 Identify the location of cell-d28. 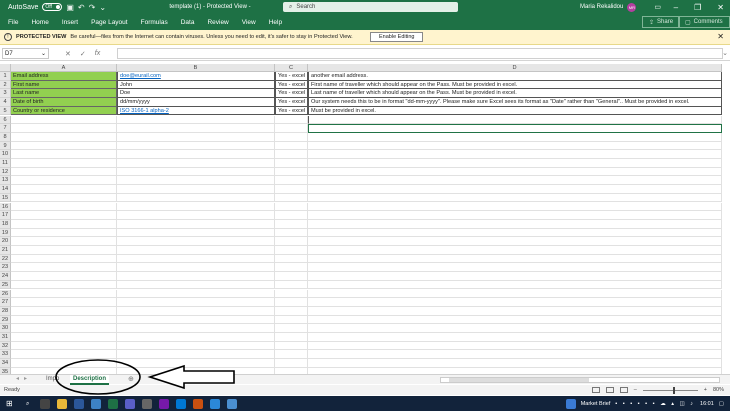
(515, 311).